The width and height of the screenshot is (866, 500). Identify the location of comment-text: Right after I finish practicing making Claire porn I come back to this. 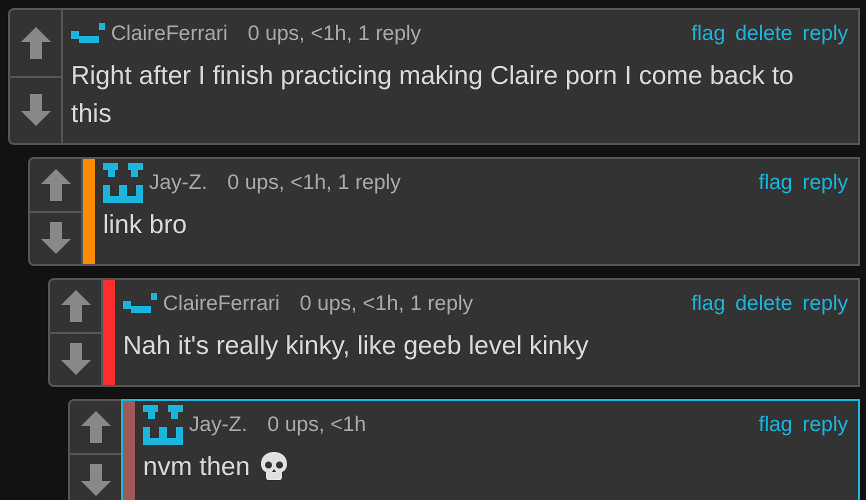
(433, 94).